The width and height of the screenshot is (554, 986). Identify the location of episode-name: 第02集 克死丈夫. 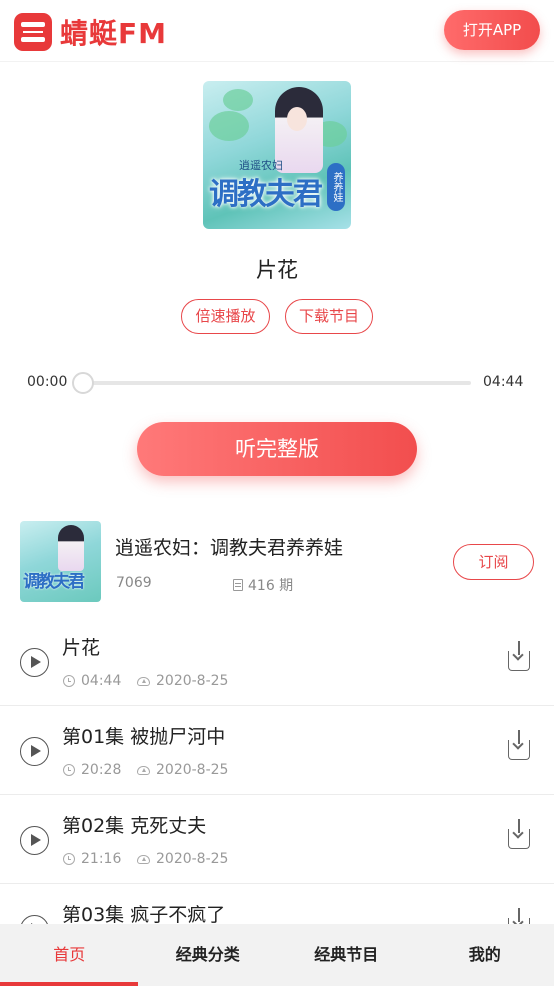
(134, 826).